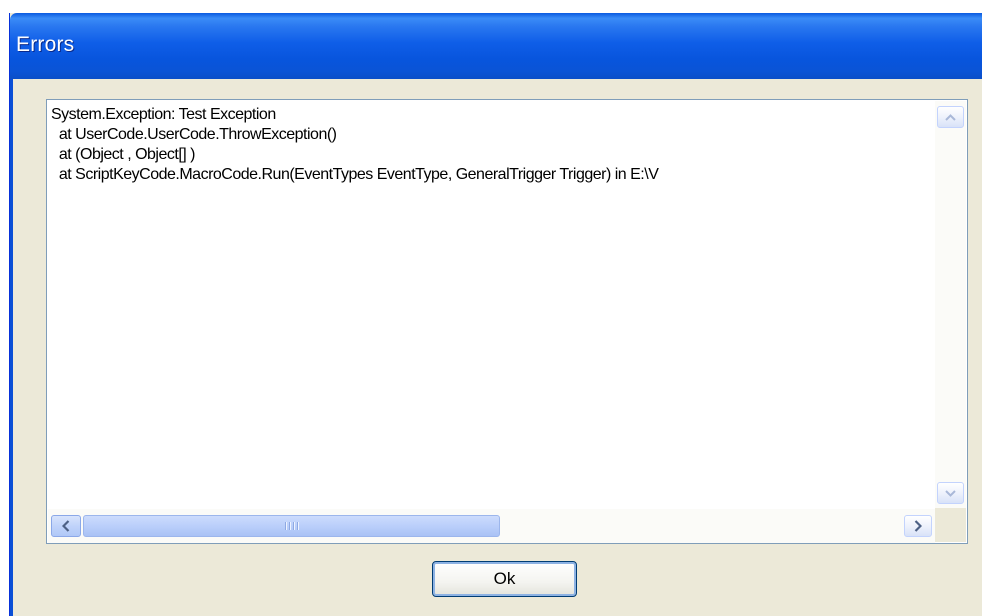 The width and height of the screenshot is (982, 616). I want to click on scroll-left-button, so click(66, 526).